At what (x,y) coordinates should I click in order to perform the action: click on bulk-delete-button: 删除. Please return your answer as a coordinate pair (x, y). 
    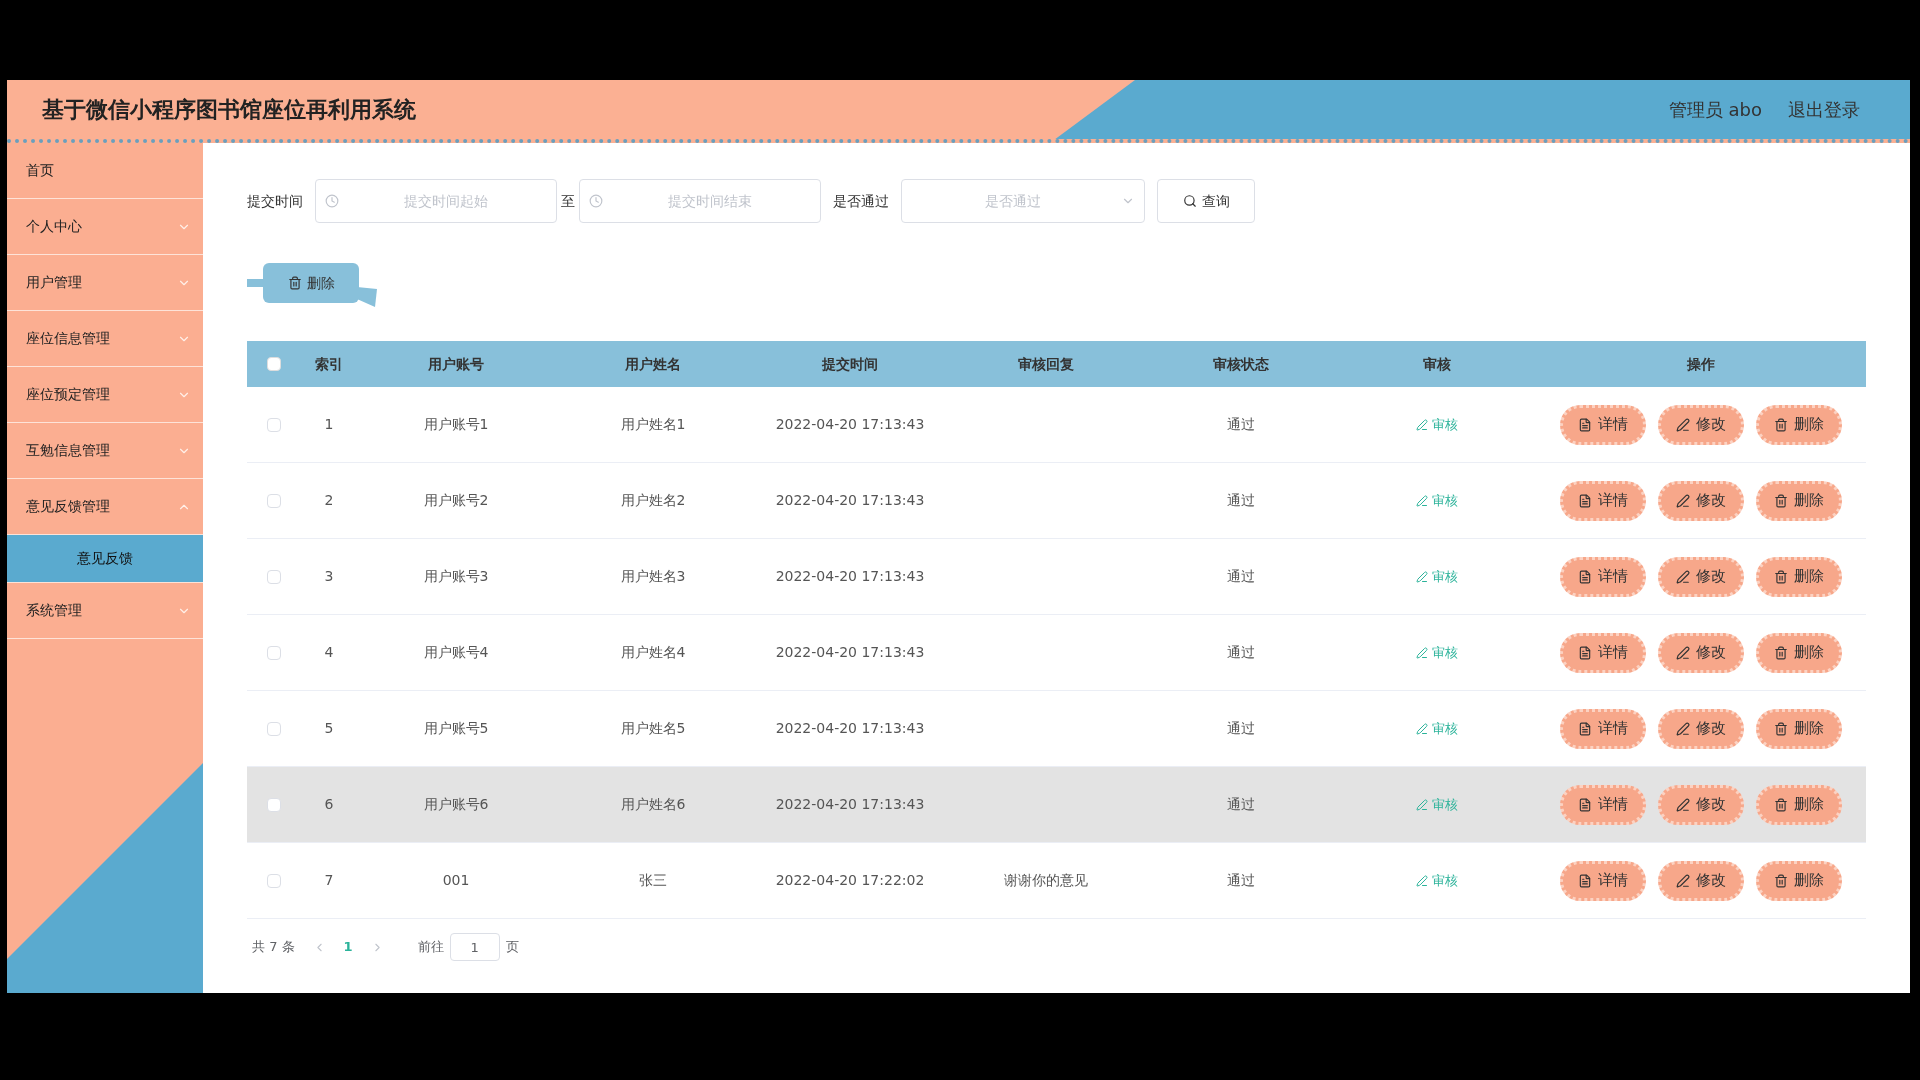
    Looking at the image, I should click on (311, 283).